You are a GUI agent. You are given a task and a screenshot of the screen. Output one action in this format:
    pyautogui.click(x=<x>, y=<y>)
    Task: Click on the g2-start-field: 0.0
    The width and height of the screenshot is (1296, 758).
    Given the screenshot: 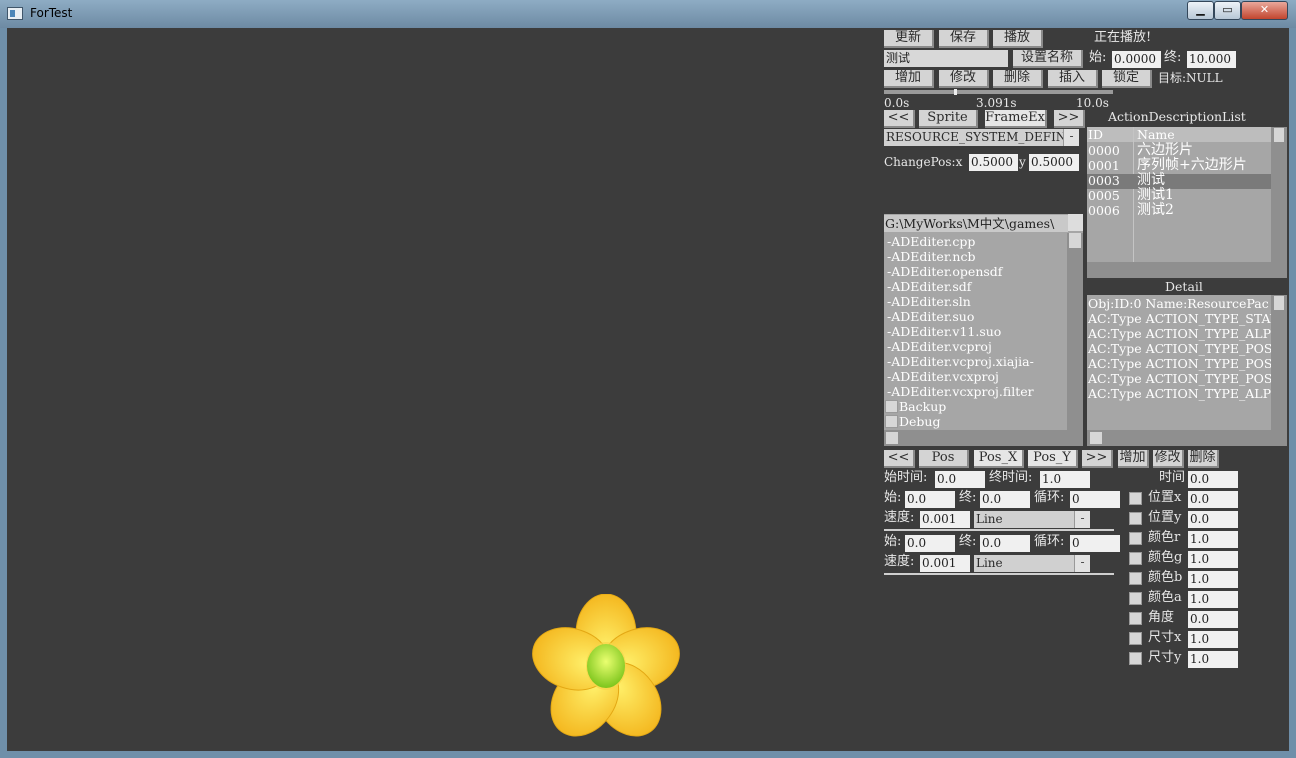 What is the action you would take?
    pyautogui.click(x=930, y=543)
    